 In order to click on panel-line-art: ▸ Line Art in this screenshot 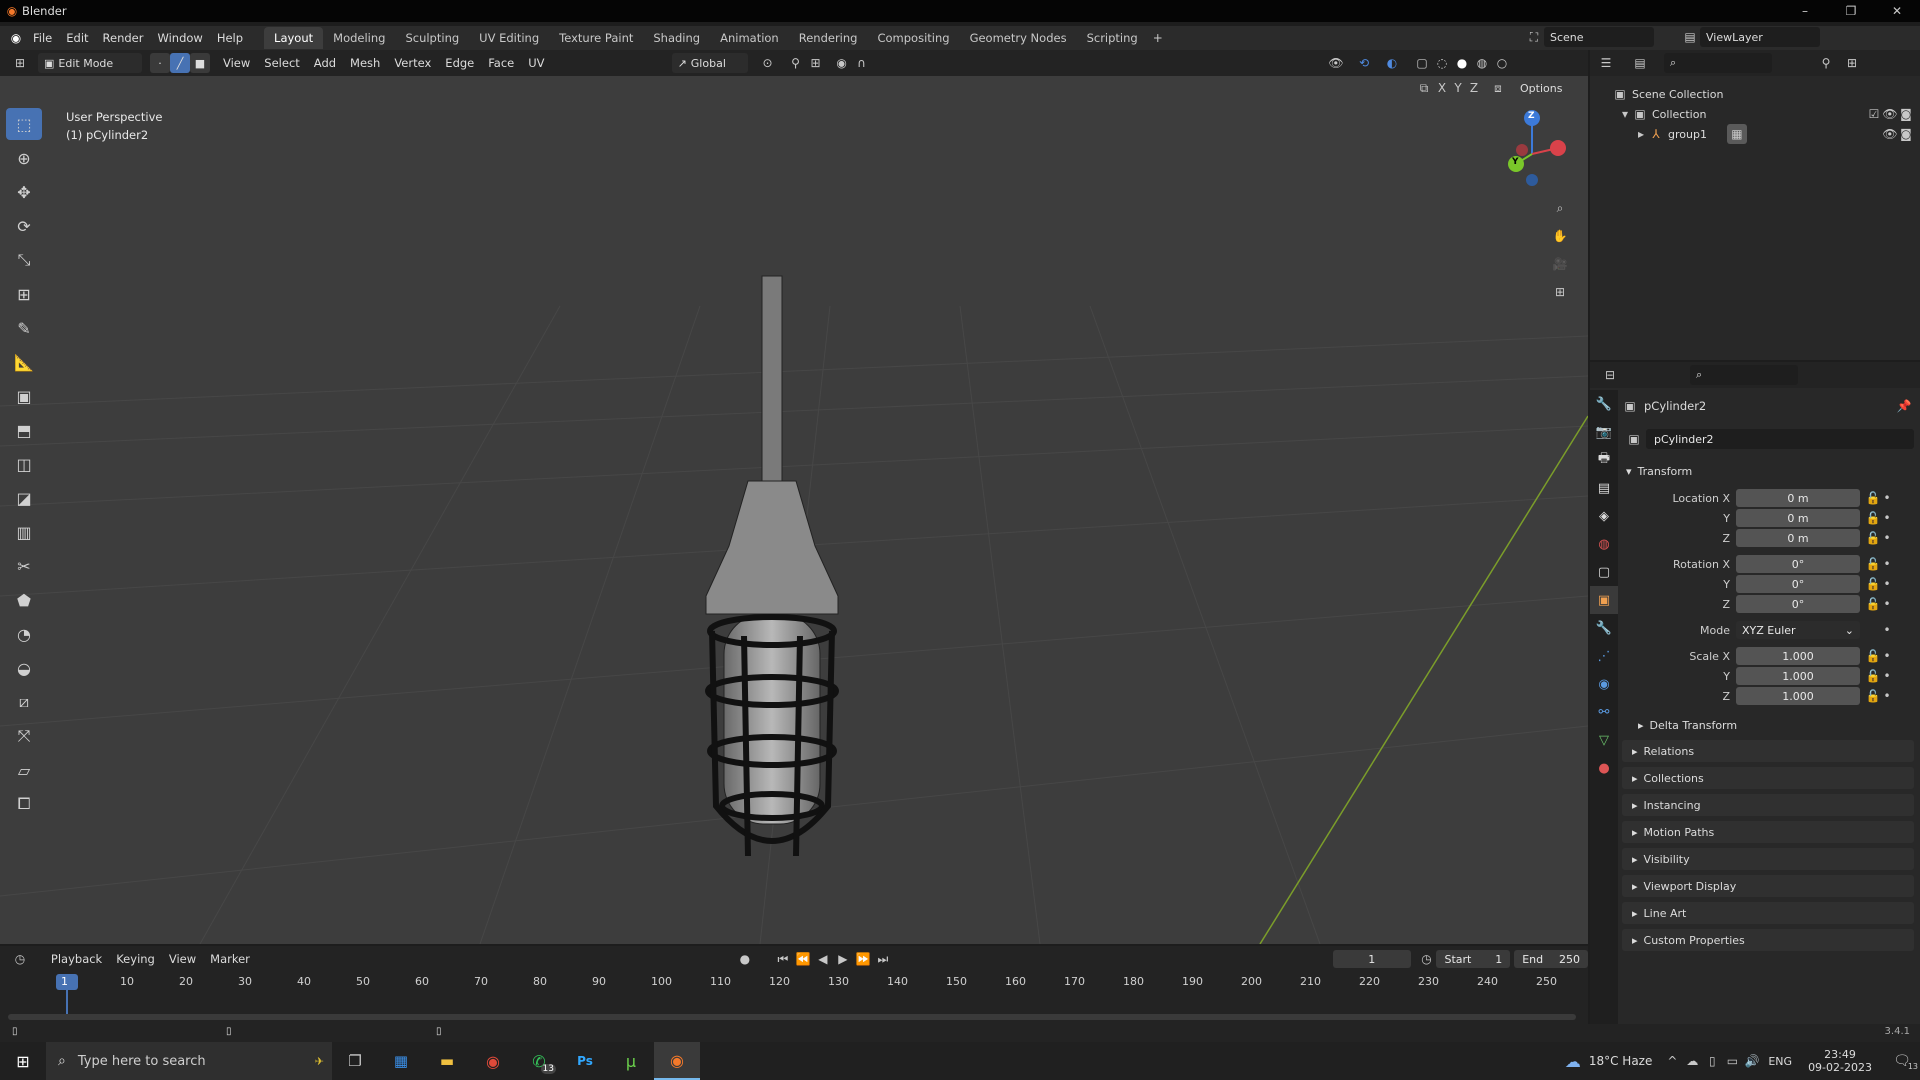, I will do `click(1768, 913)`.